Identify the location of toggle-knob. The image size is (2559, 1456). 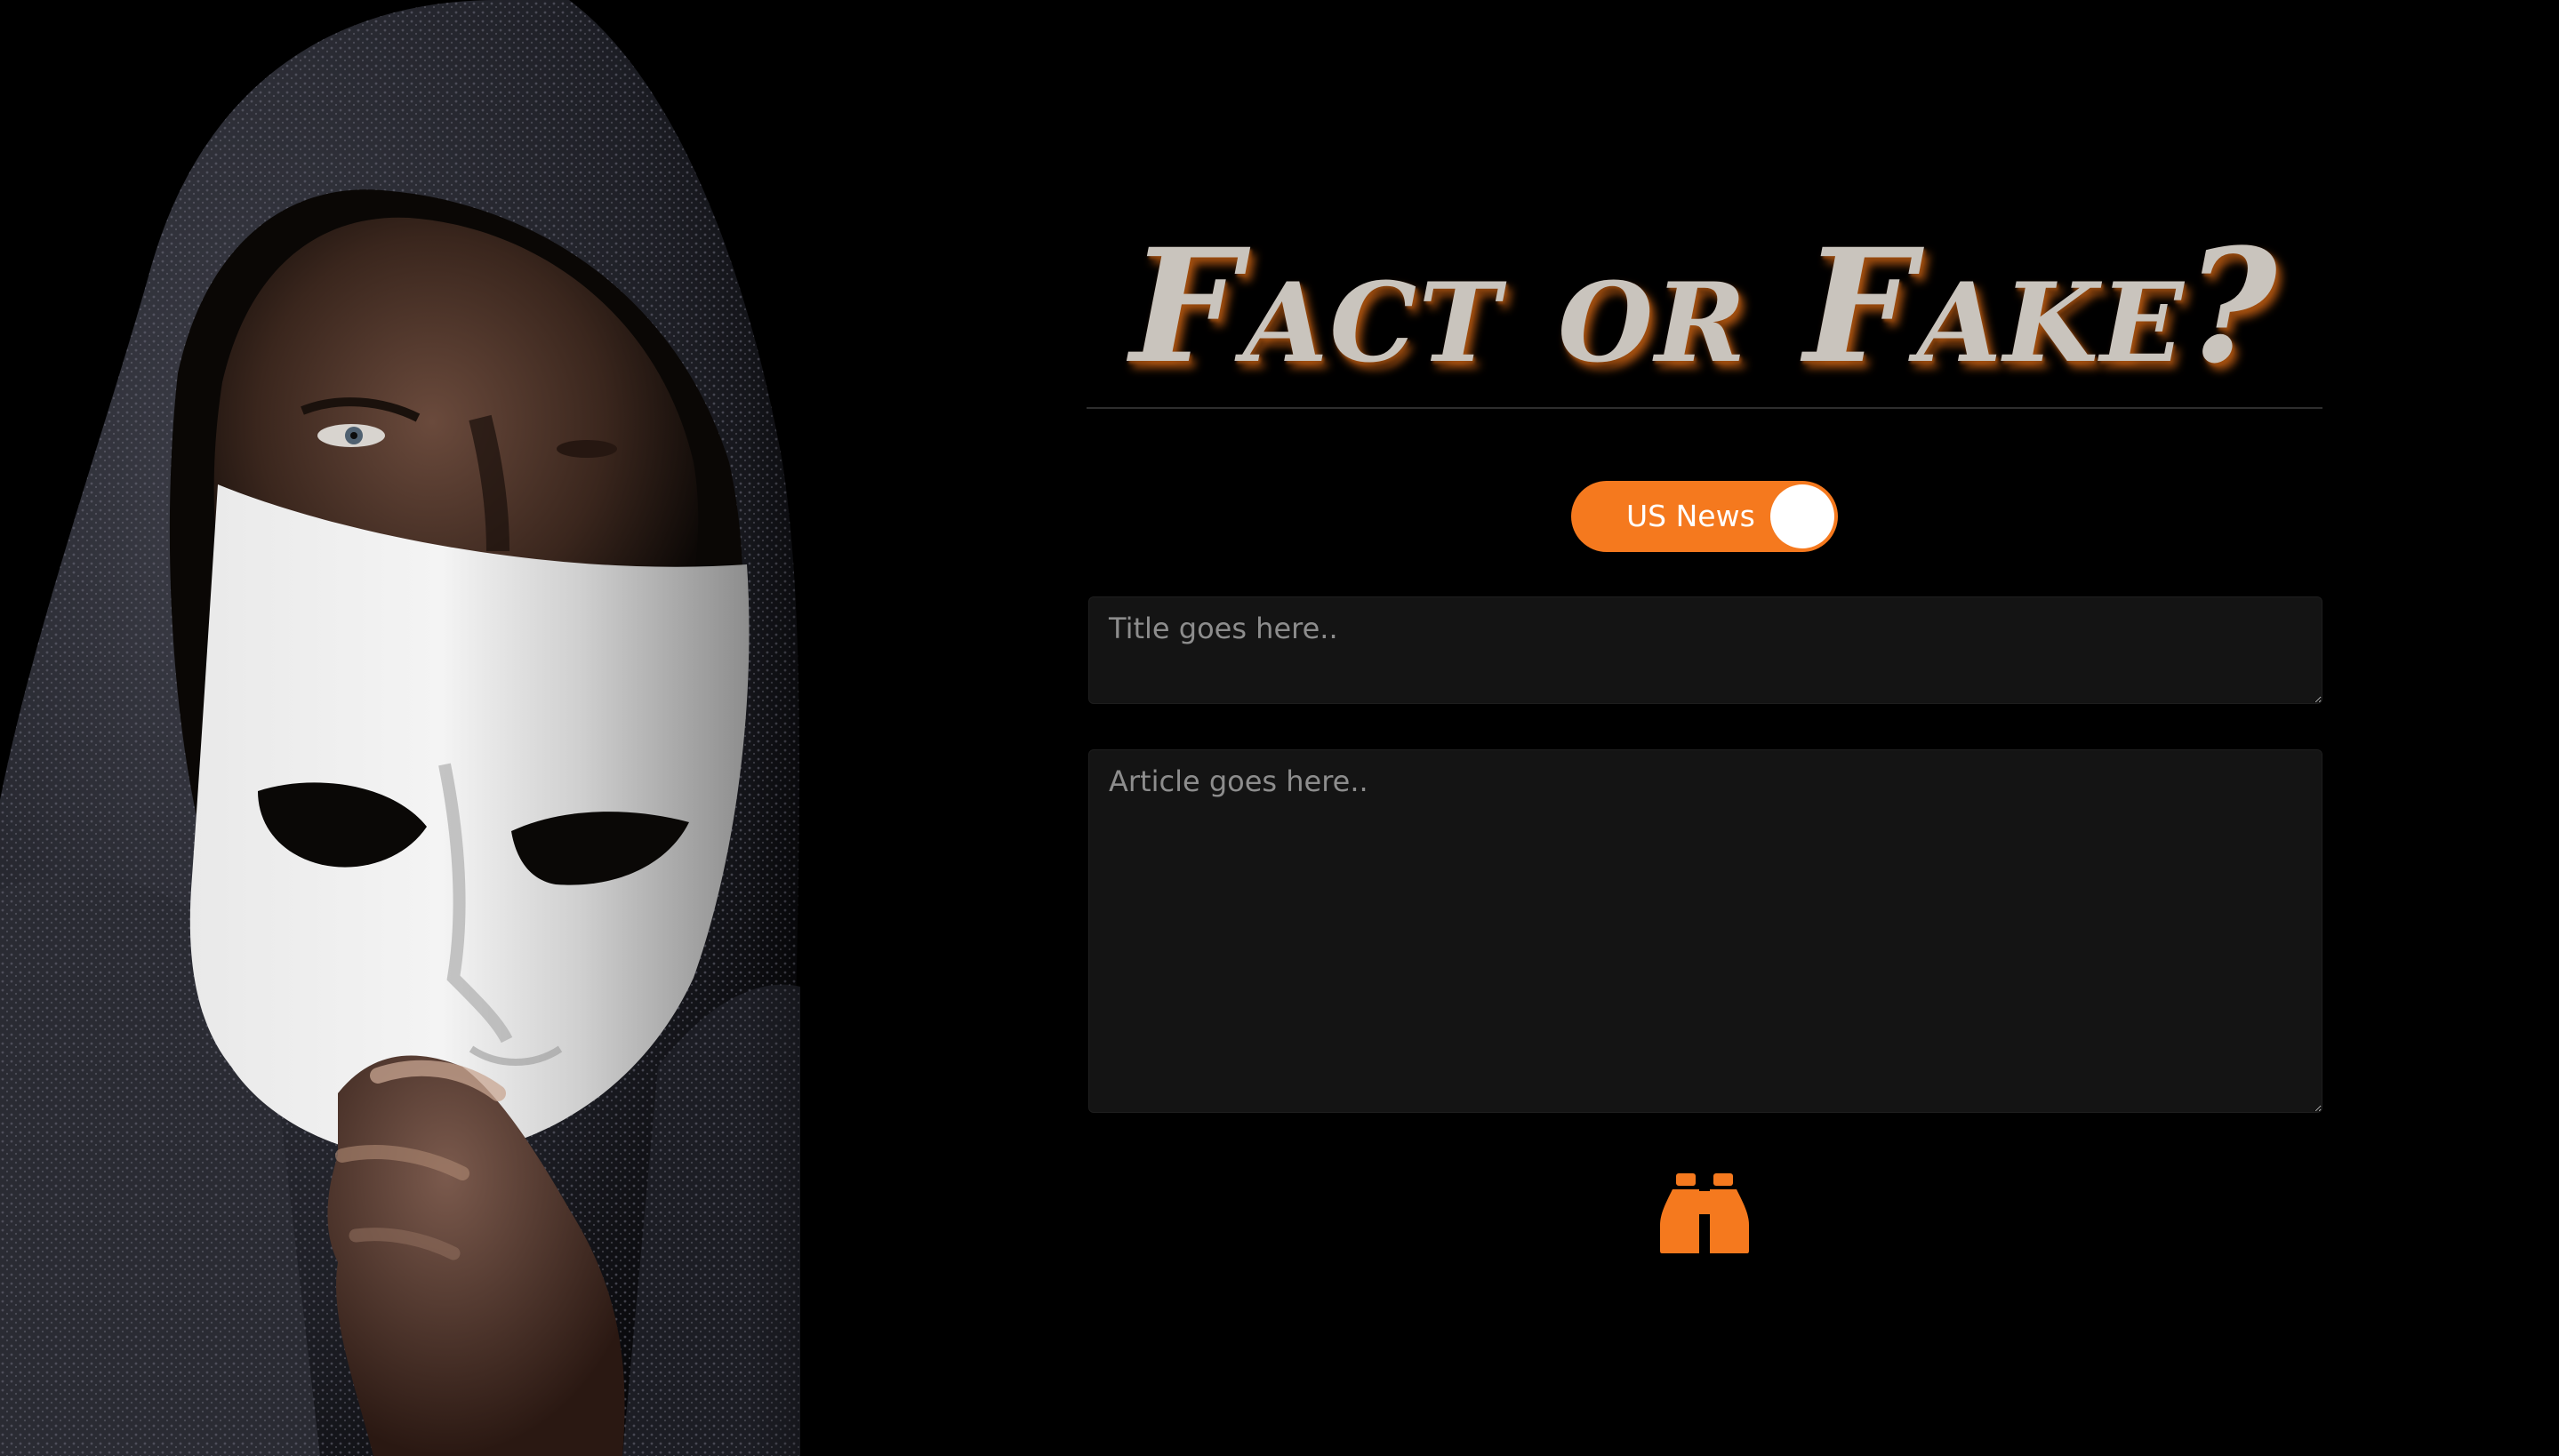
(1802, 516).